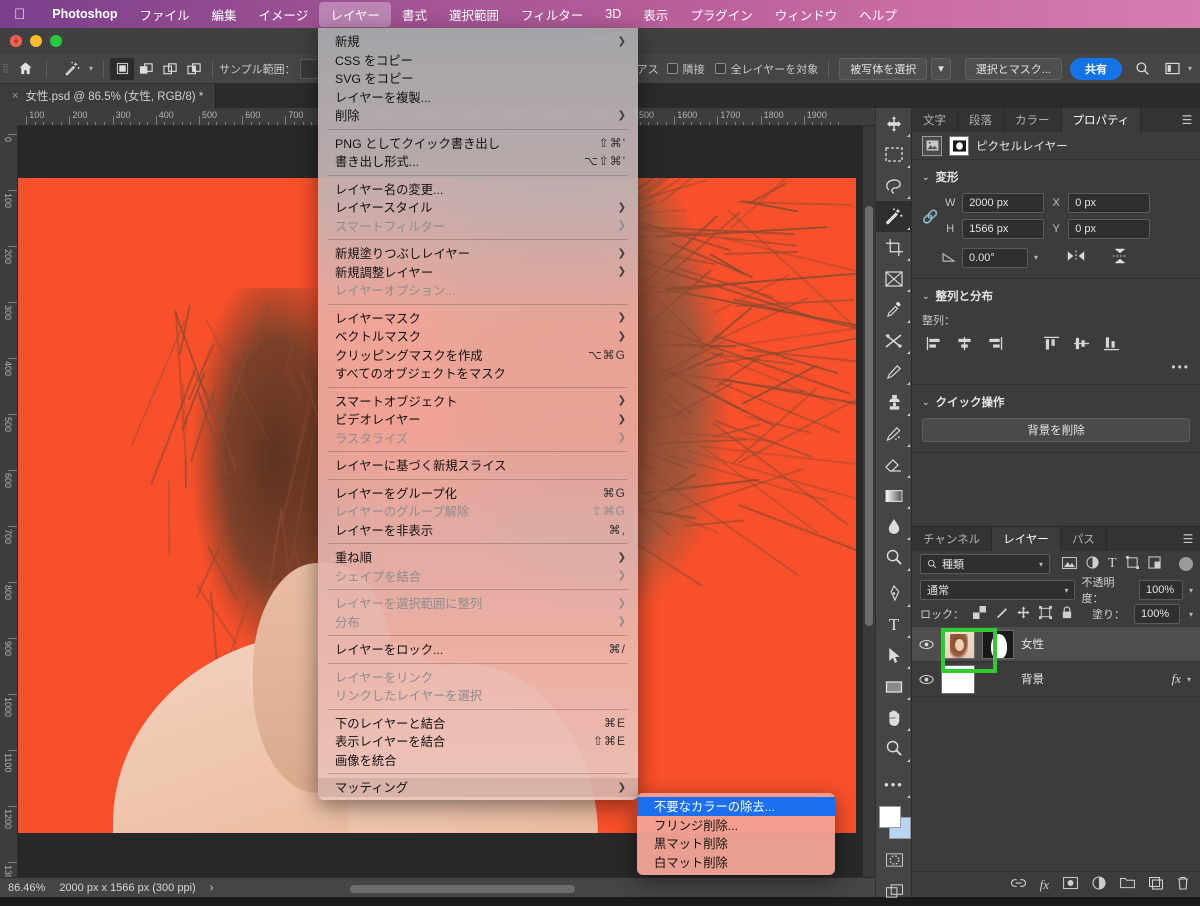 The width and height of the screenshot is (1200, 906). What do you see at coordinates (1023, 614) in the screenshot?
I see `lock-position-icon` at bounding box center [1023, 614].